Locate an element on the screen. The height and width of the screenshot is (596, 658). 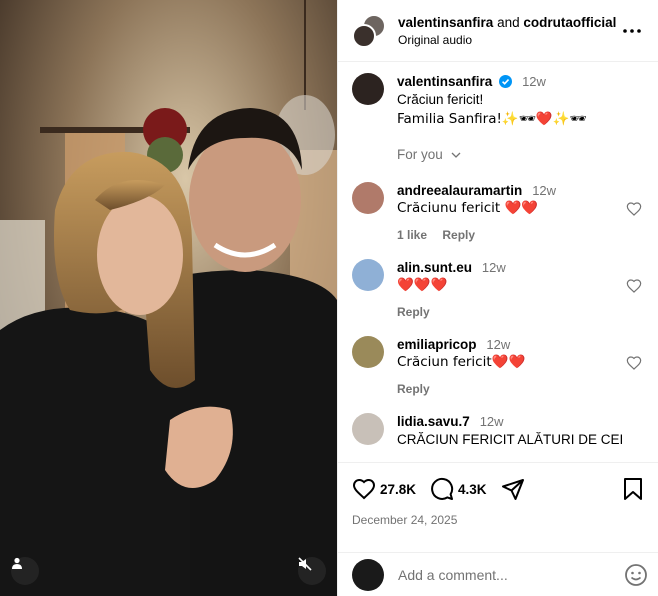
like-button: 27.8K is located at coordinates (384, 489).